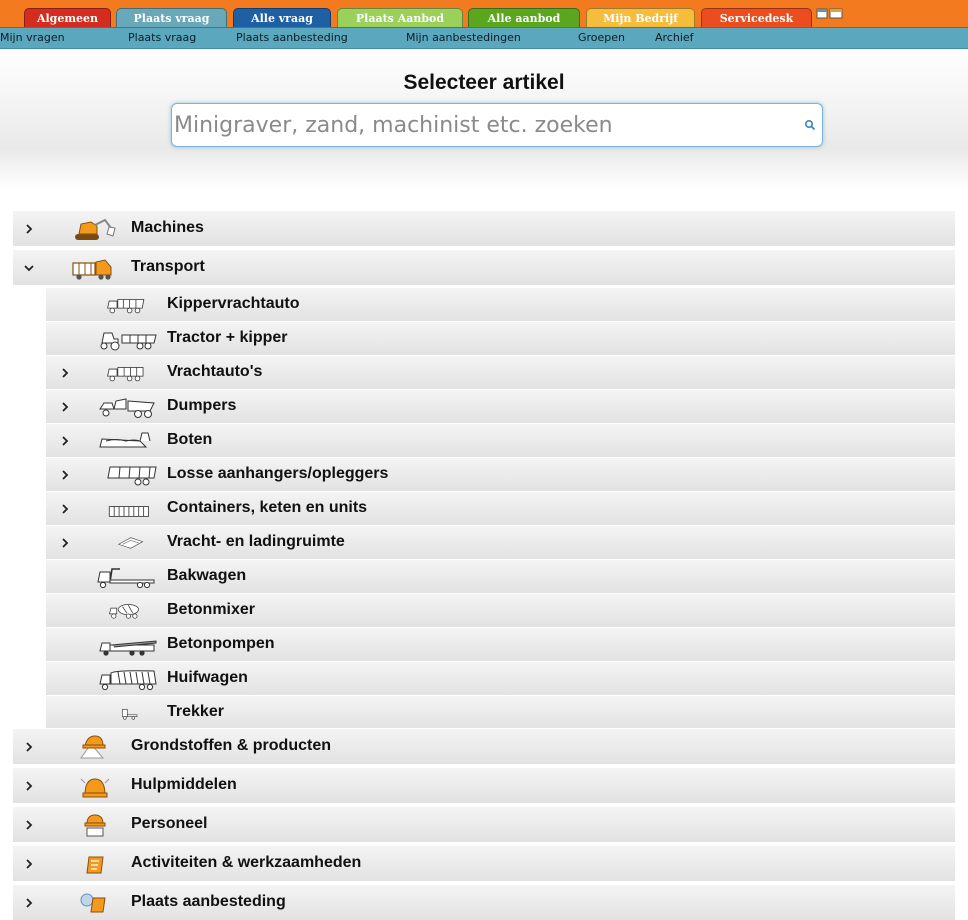 Image resolution: width=968 pixels, height=920 pixels. Describe the element at coordinates (810, 125) in the screenshot. I see `search-icon` at that location.